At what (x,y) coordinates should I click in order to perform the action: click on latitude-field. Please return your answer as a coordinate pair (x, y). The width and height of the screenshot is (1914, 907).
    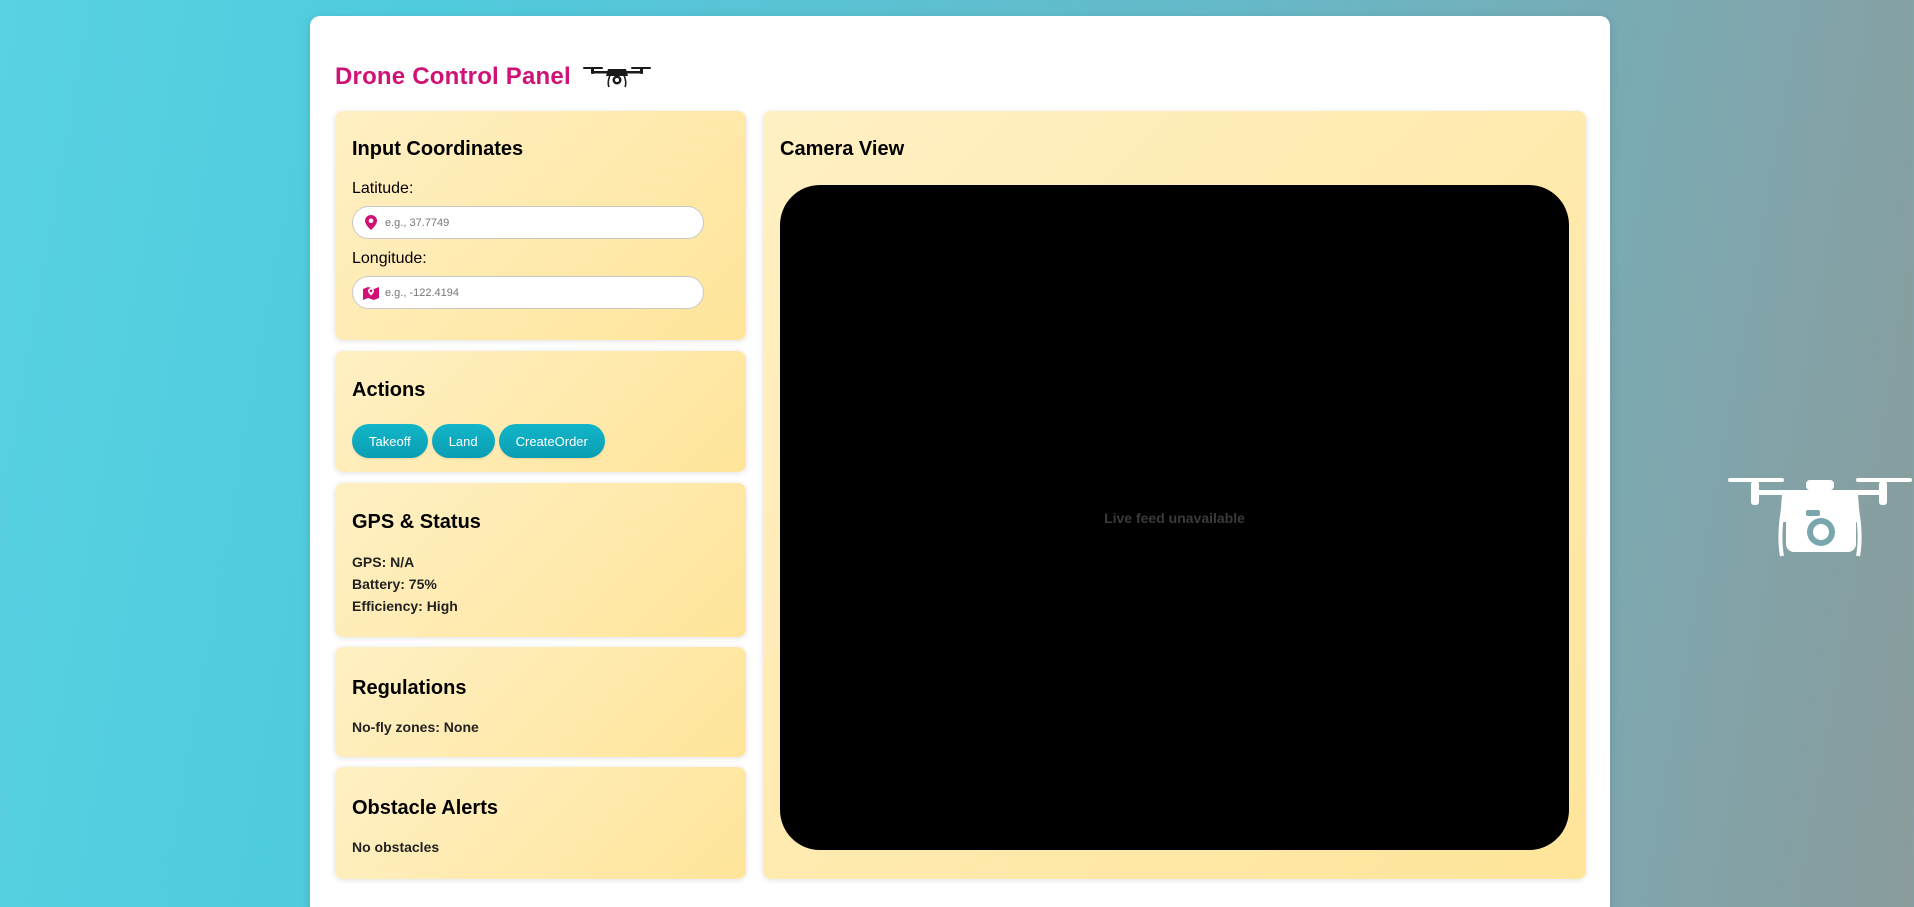
    Looking at the image, I should click on (528, 222).